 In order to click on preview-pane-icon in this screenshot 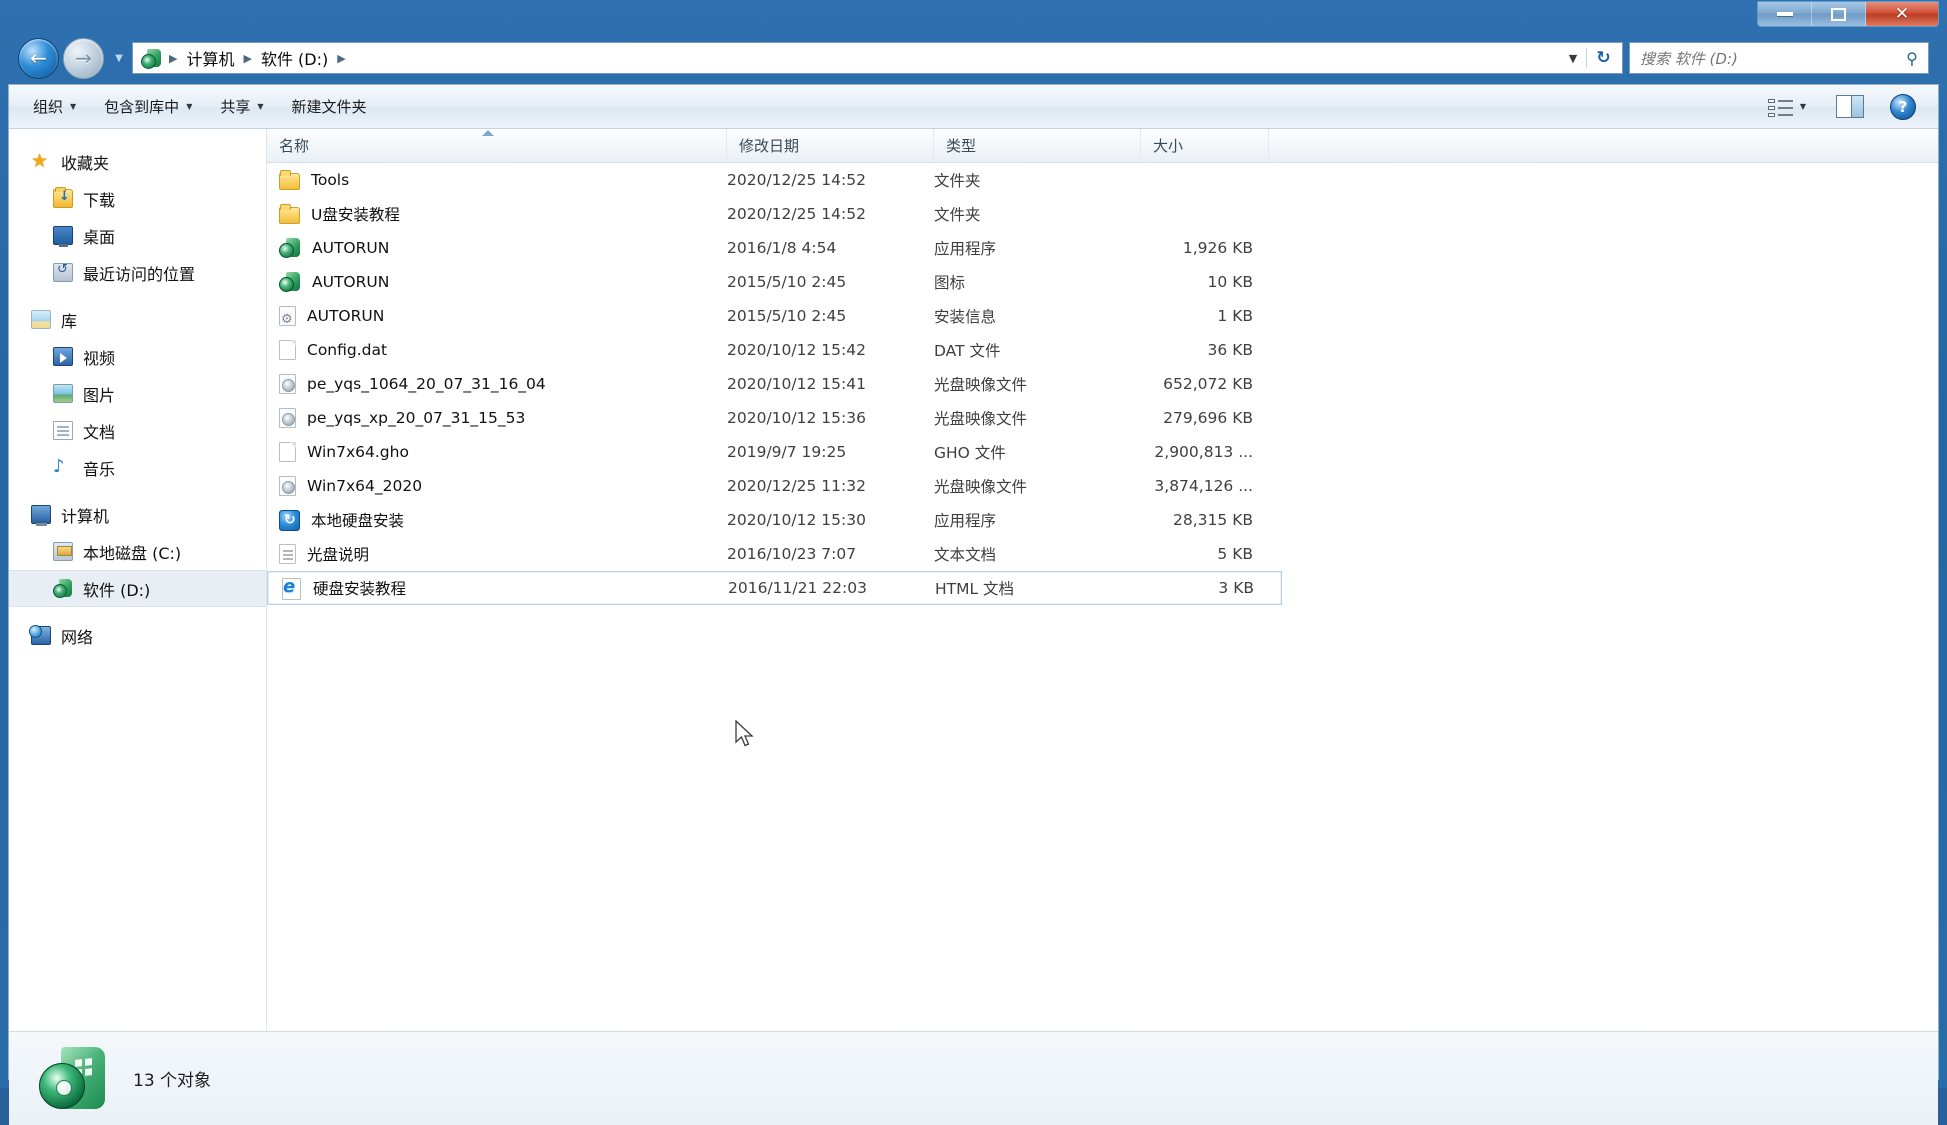, I will do `click(1850, 106)`.